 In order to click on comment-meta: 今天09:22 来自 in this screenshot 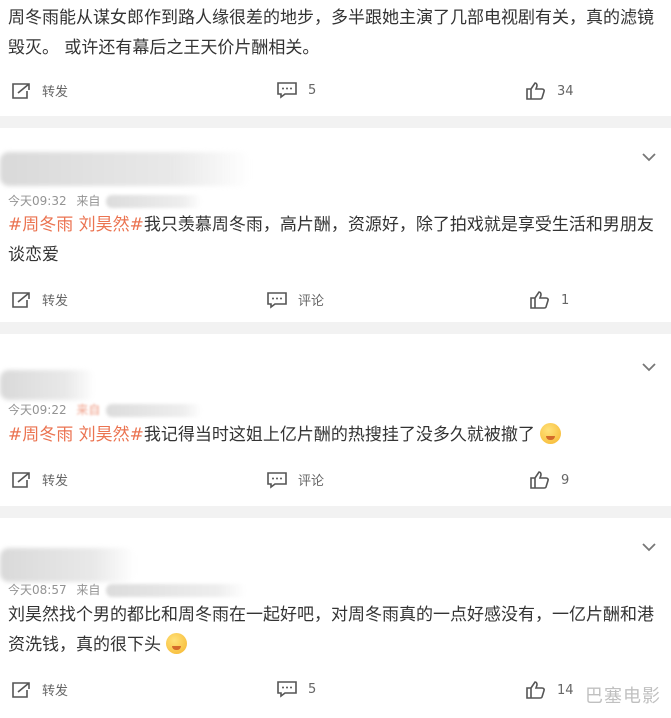, I will do `click(105, 410)`.